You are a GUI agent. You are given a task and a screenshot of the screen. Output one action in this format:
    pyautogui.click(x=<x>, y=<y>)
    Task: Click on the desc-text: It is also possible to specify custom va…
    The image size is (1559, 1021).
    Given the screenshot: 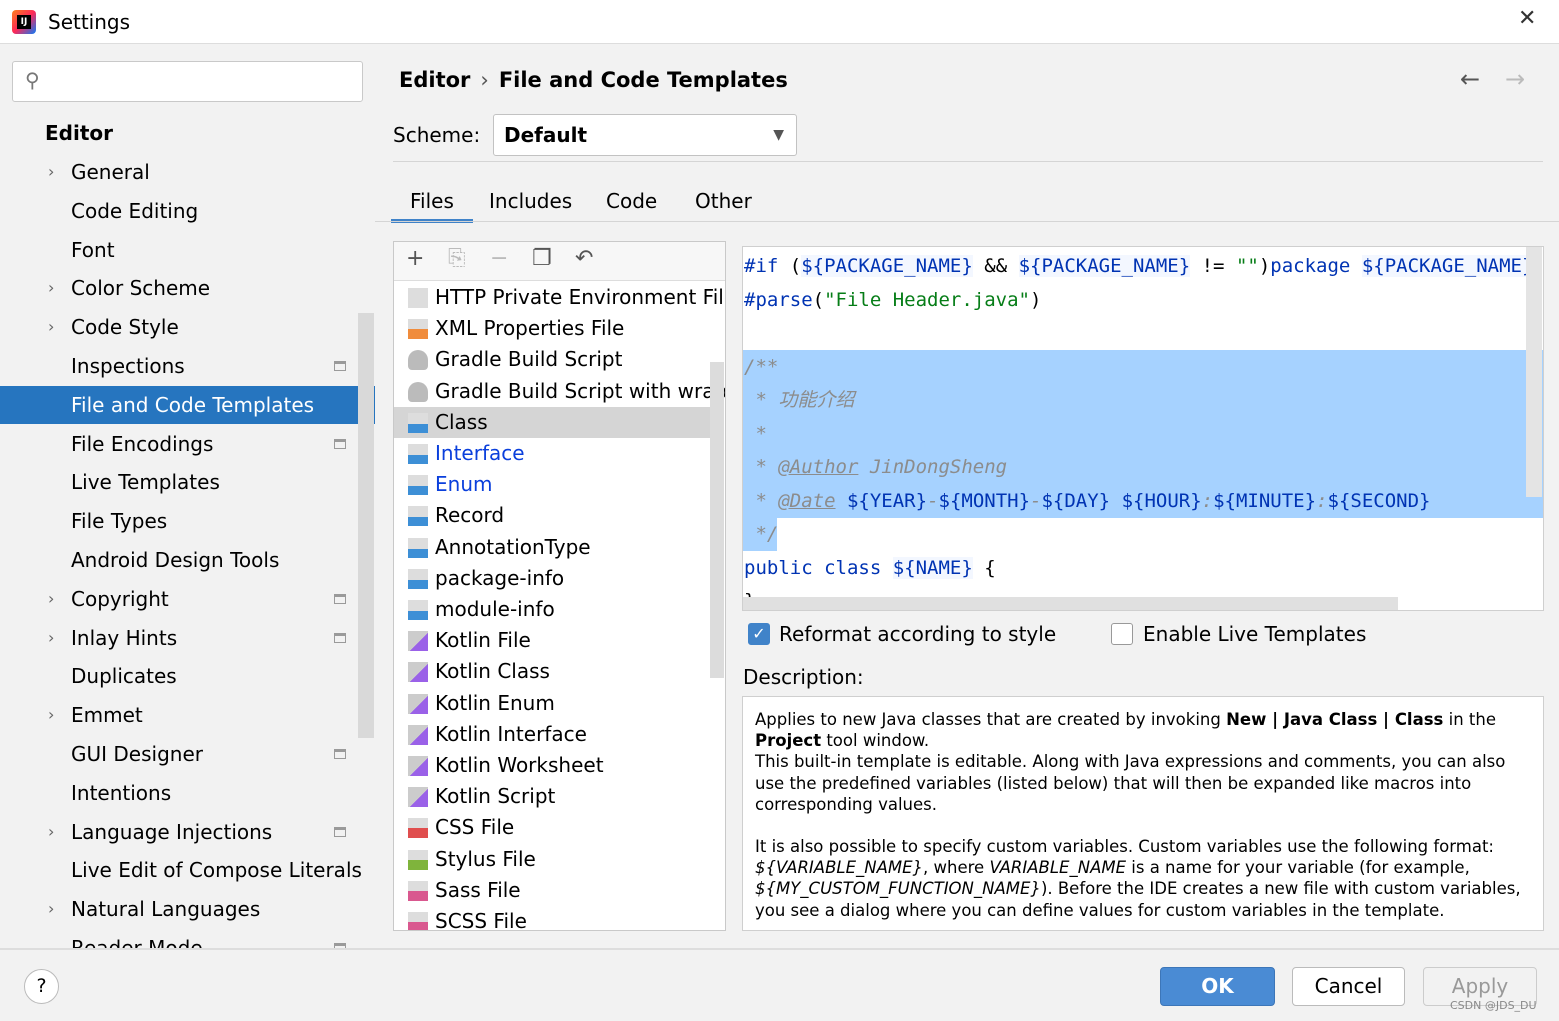 What is the action you would take?
    pyautogui.click(x=1124, y=847)
    